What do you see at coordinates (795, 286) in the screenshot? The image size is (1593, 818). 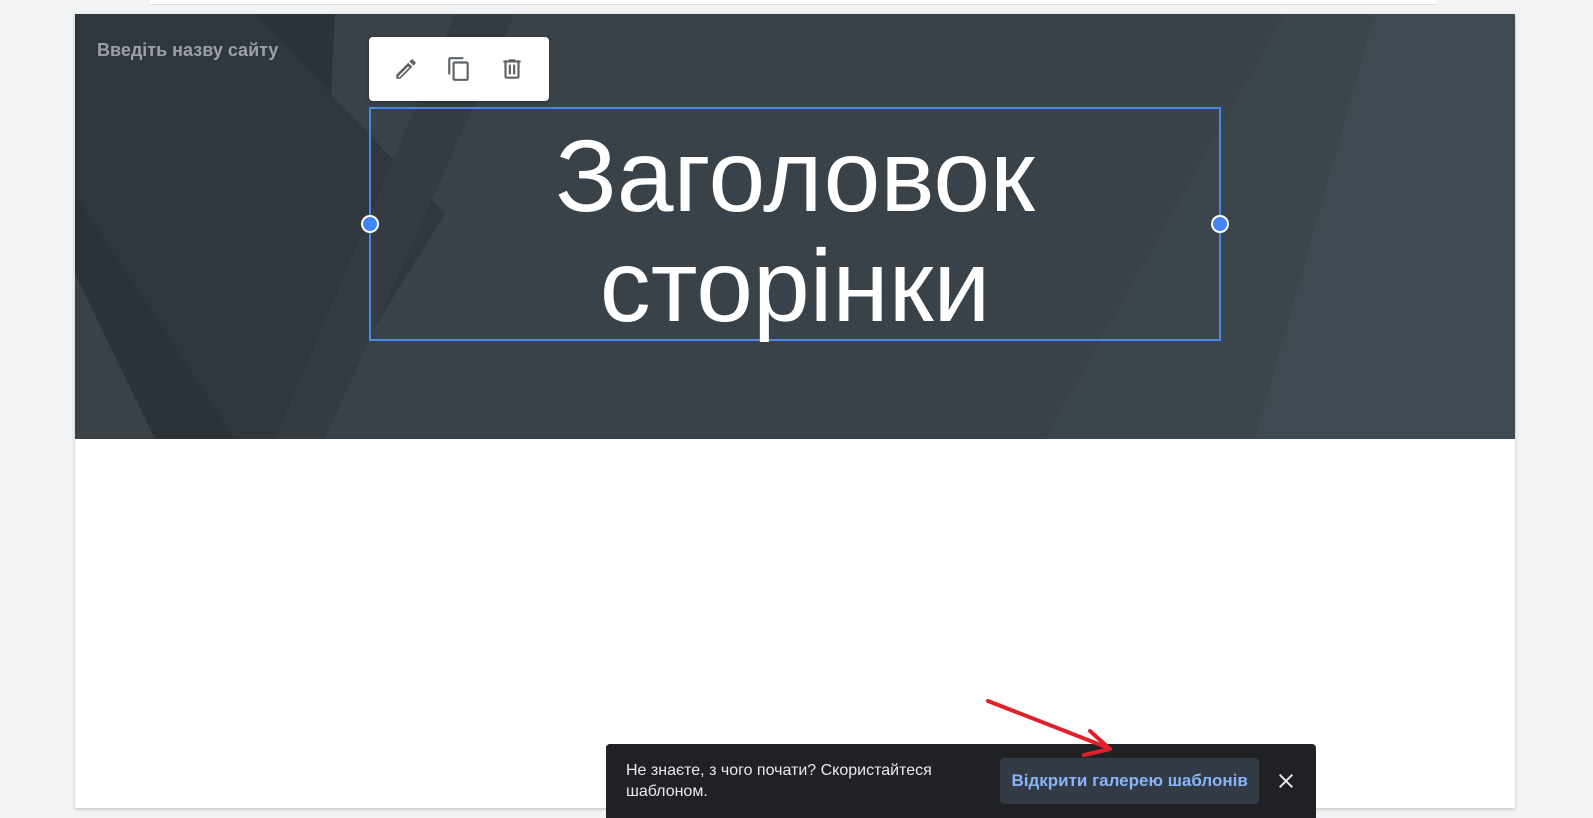 I see `page-title-line-2: сторінки` at bounding box center [795, 286].